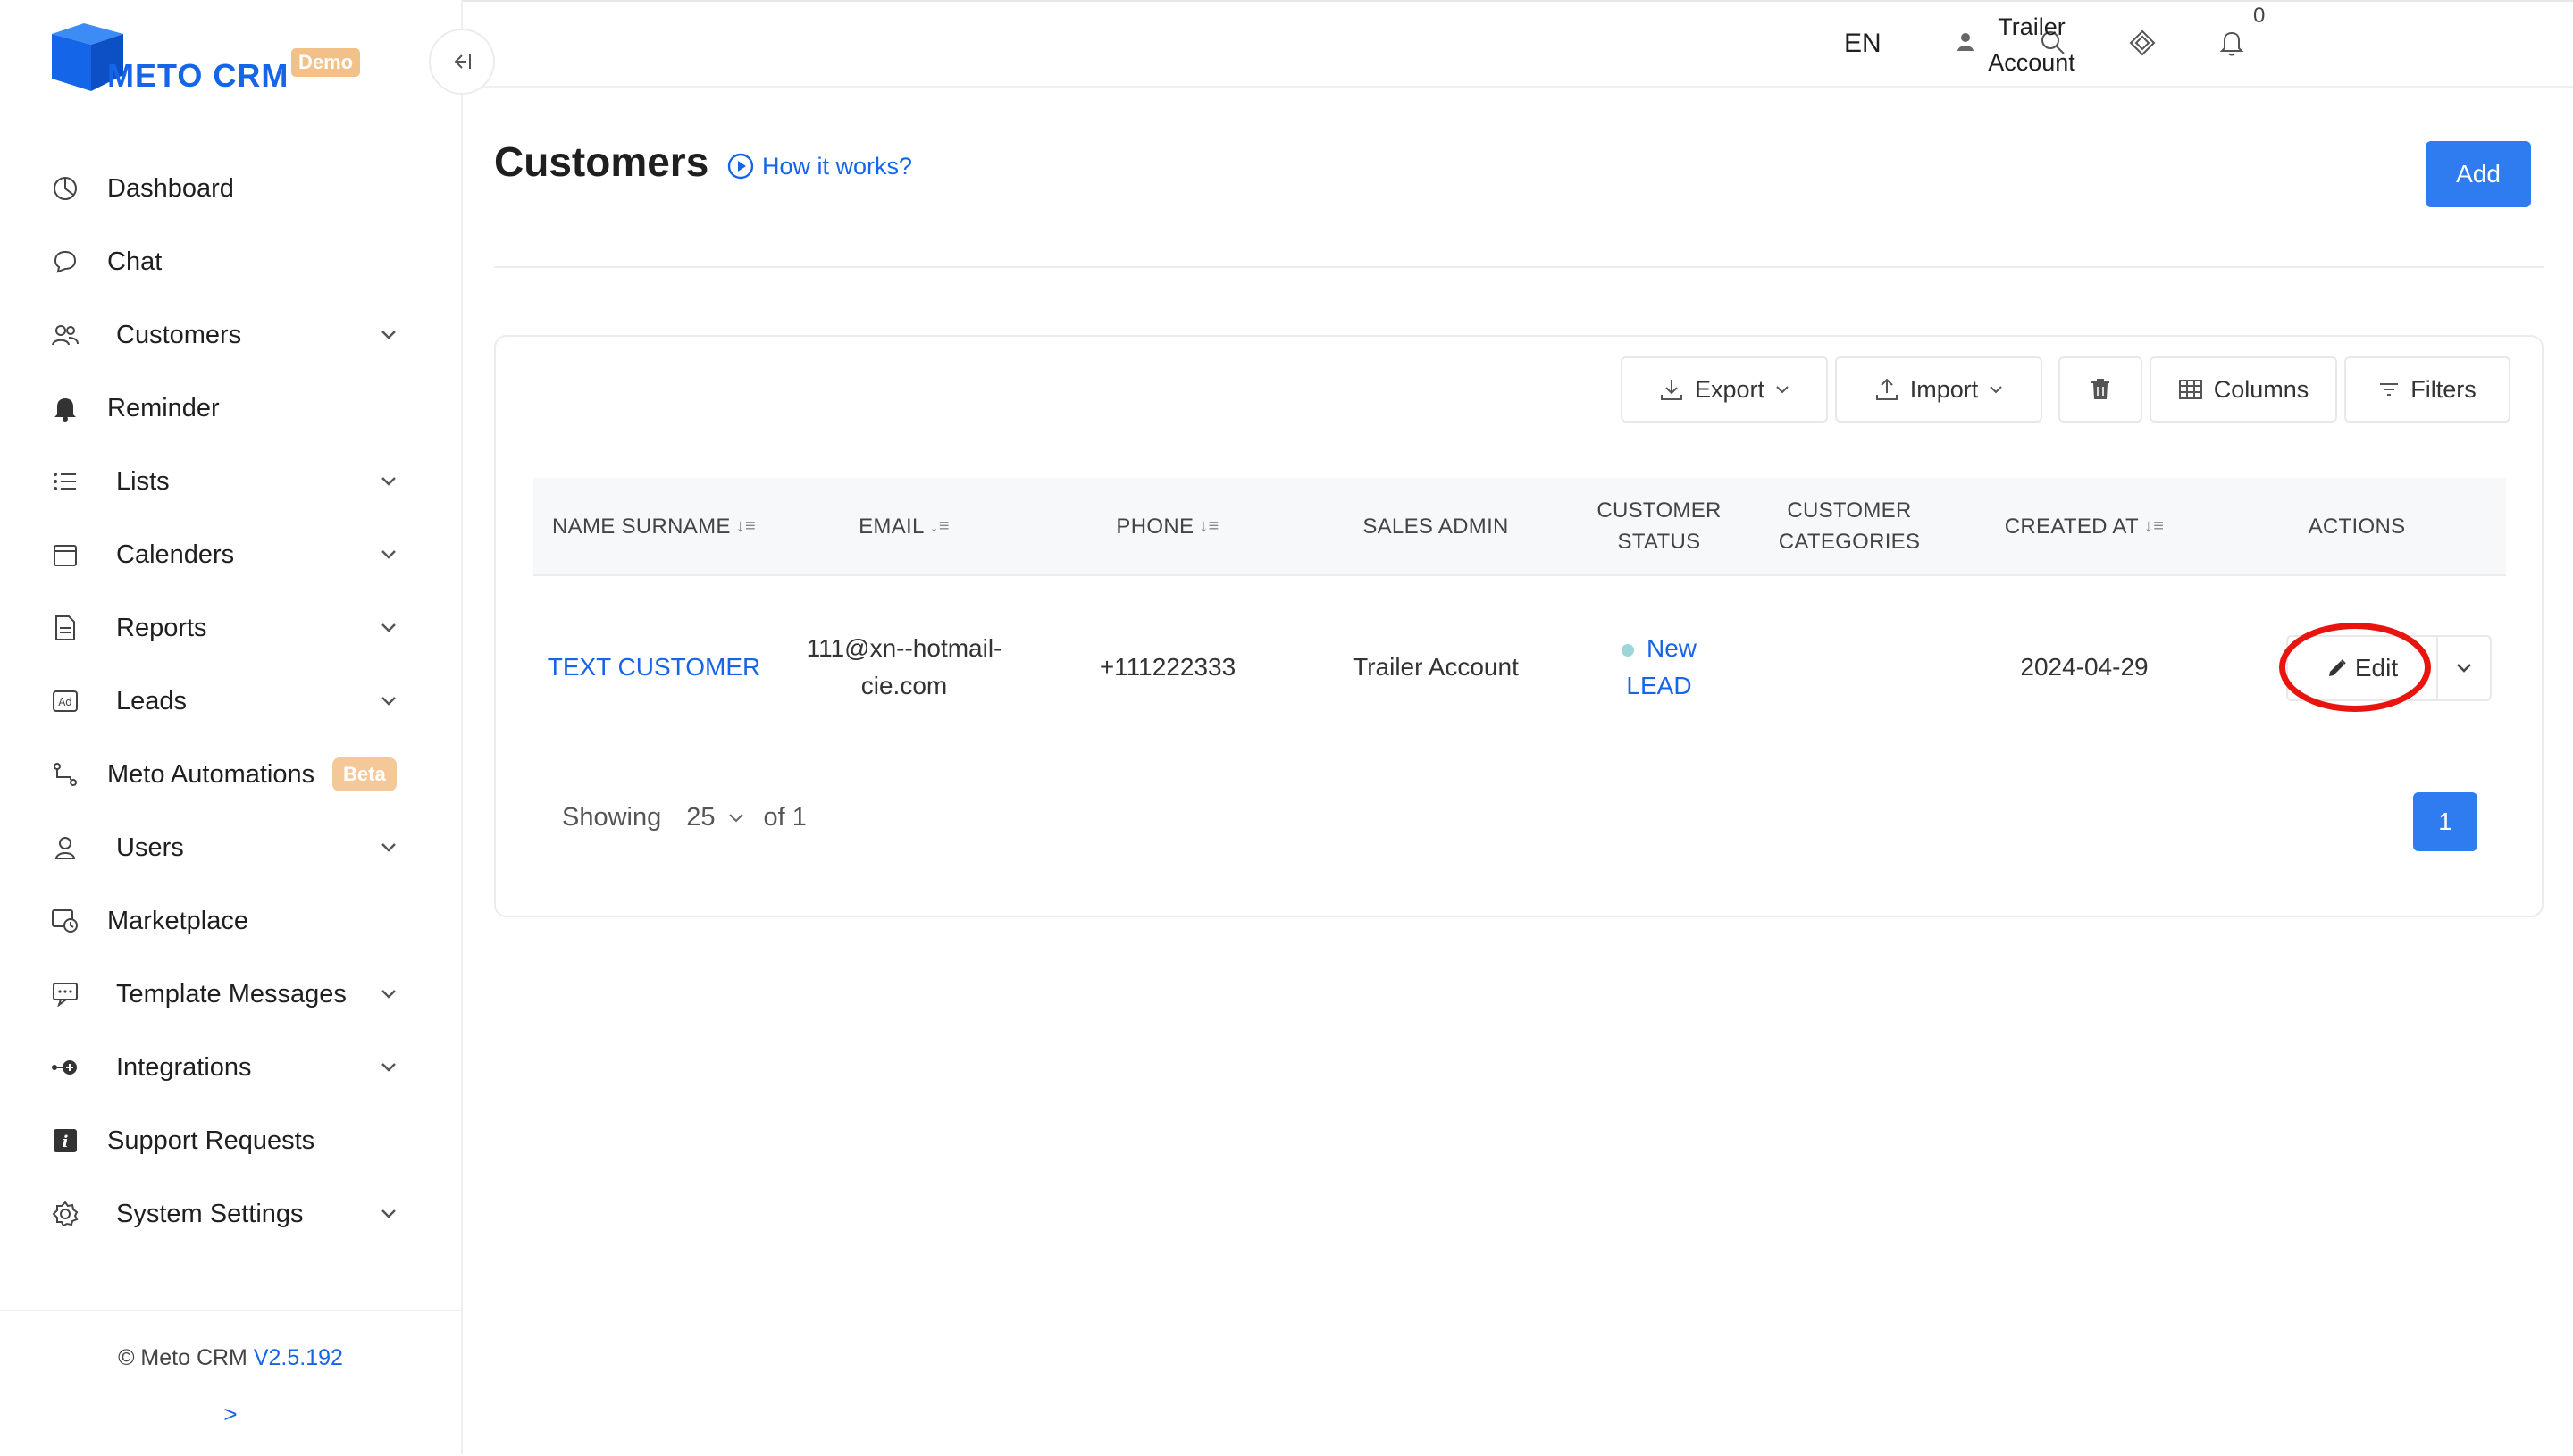  I want to click on user-icon, so click(65, 848).